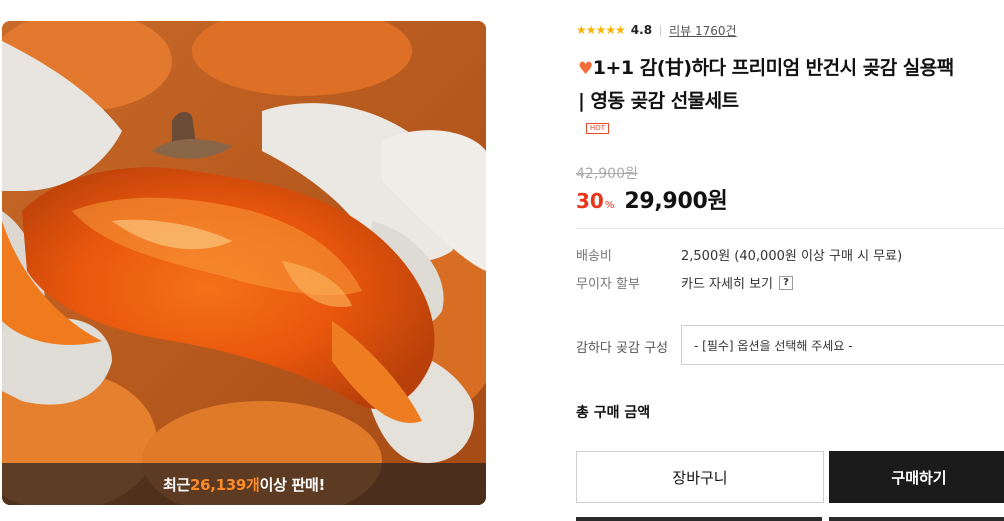 This screenshot has height=521, width=1004. Describe the element at coordinates (608, 284) in the screenshot. I see `installment-label: 무이자 할부` at that location.